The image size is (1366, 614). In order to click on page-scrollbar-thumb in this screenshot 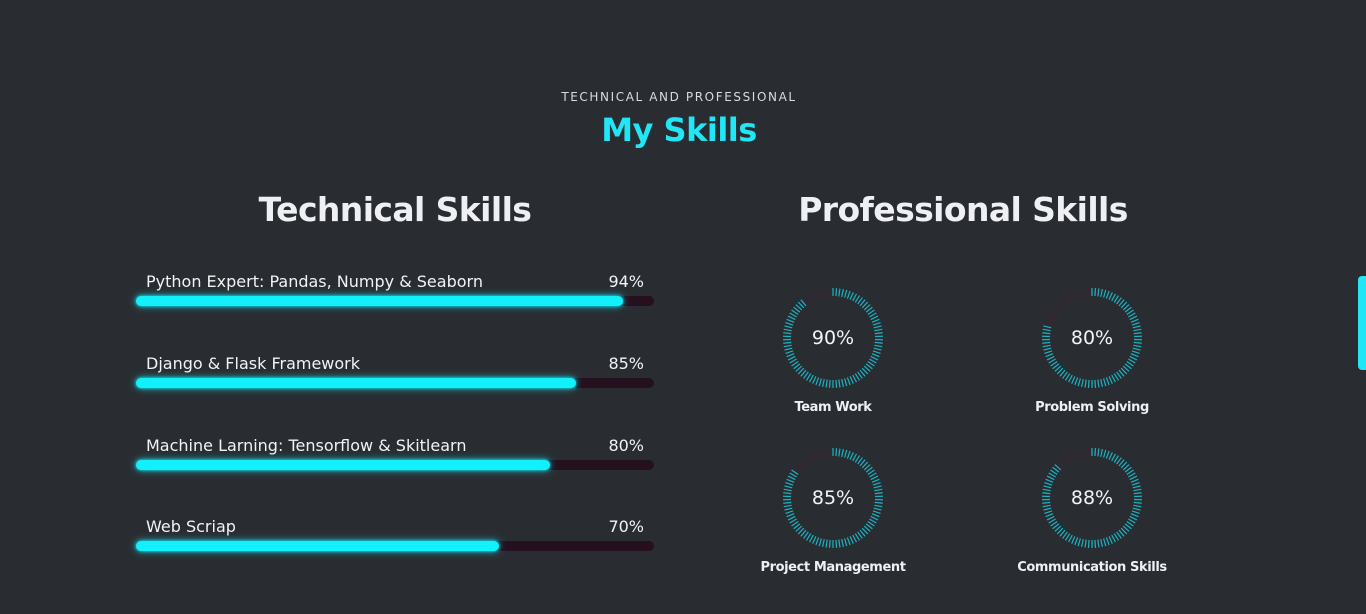, I will do `click(1362, 323)`.